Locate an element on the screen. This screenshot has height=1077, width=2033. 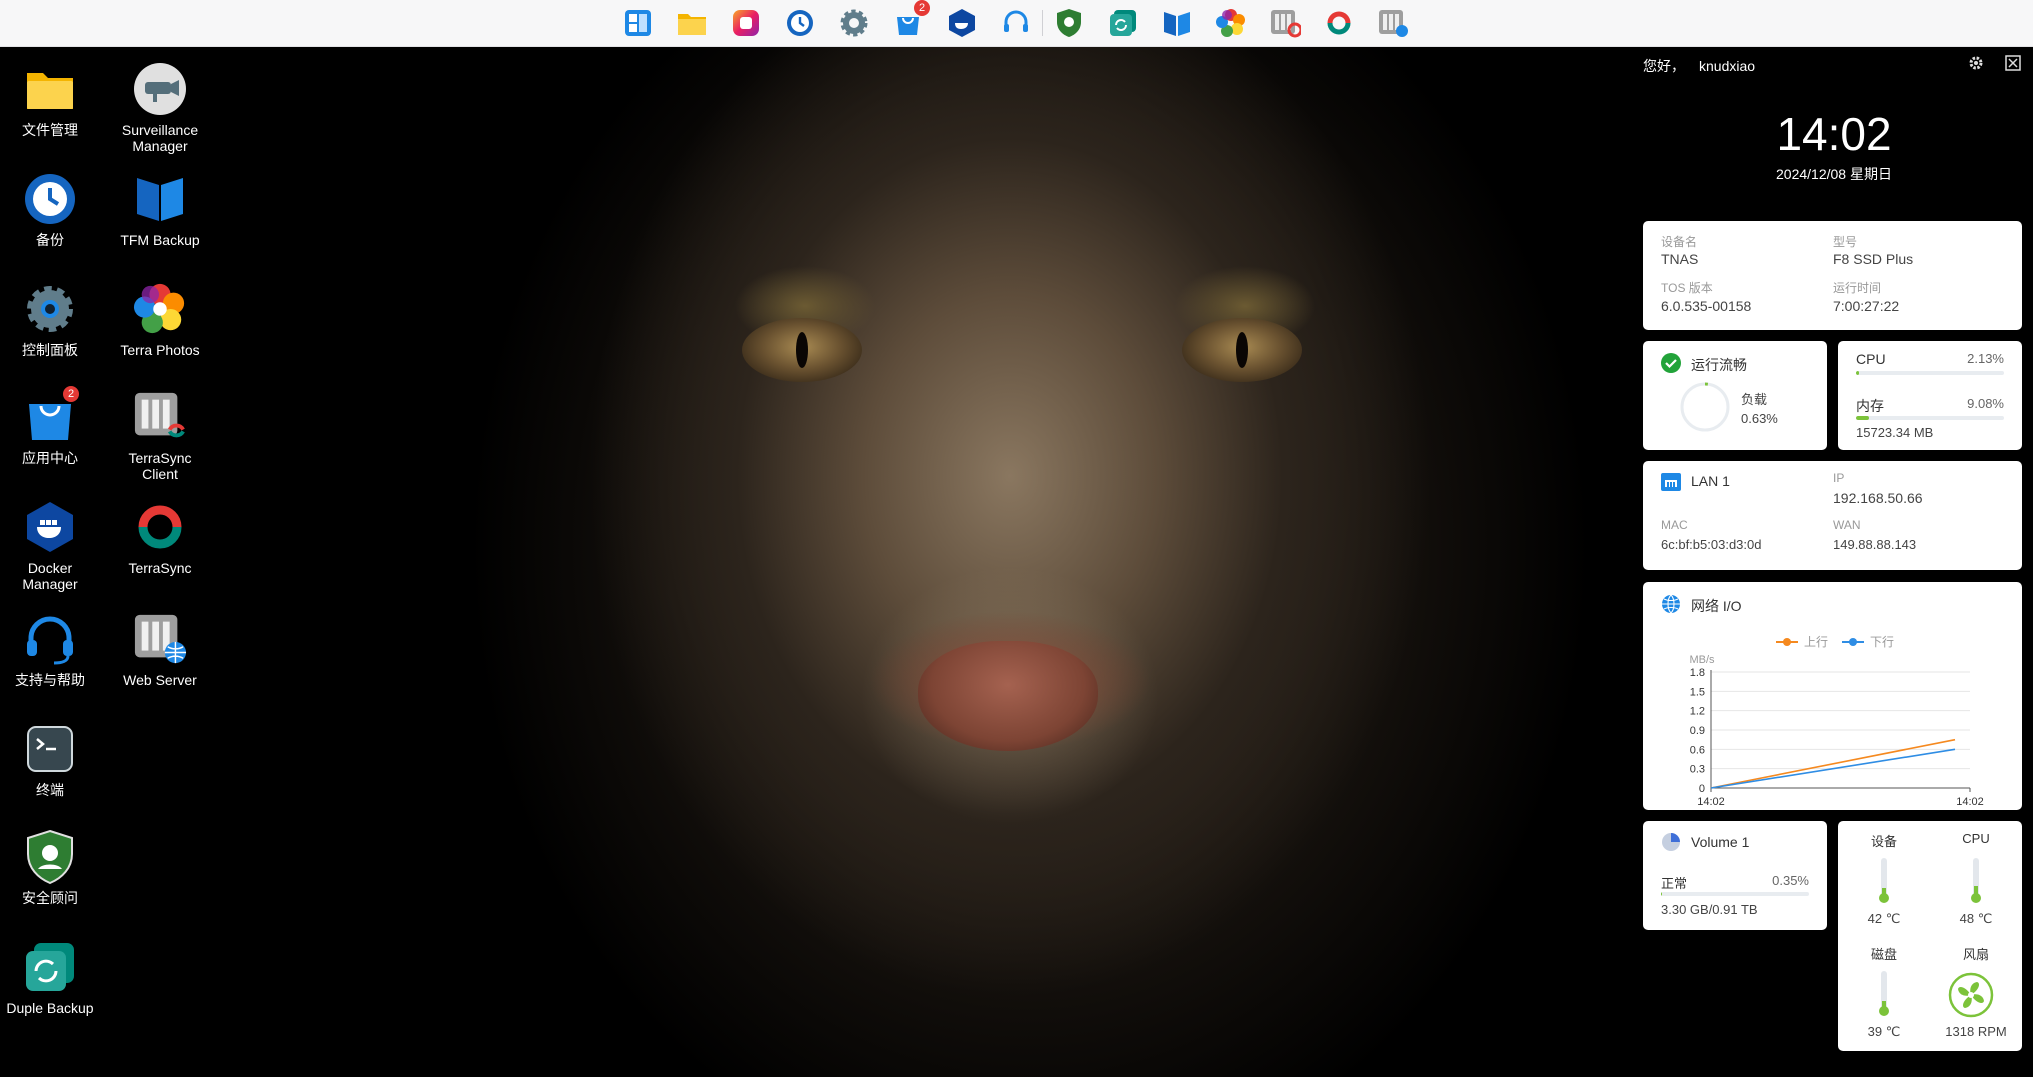
desktop-icon-backup: 备份 is located at coordinates (52, 210).